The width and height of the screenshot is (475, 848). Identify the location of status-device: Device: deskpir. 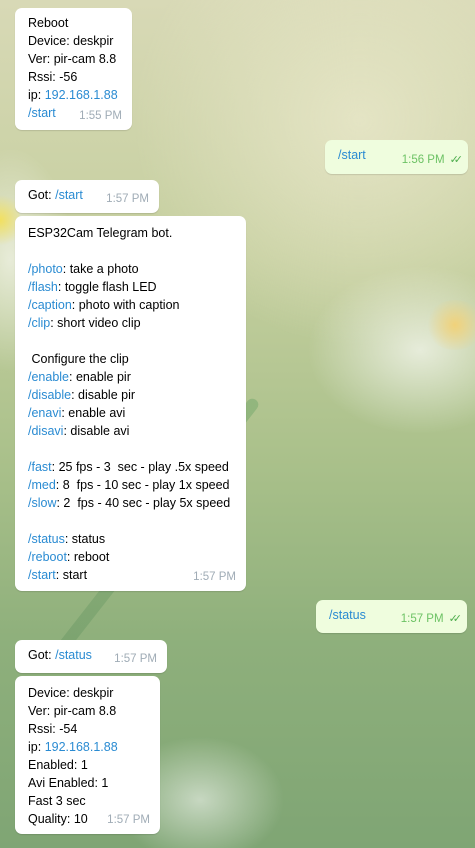
(71, 693).